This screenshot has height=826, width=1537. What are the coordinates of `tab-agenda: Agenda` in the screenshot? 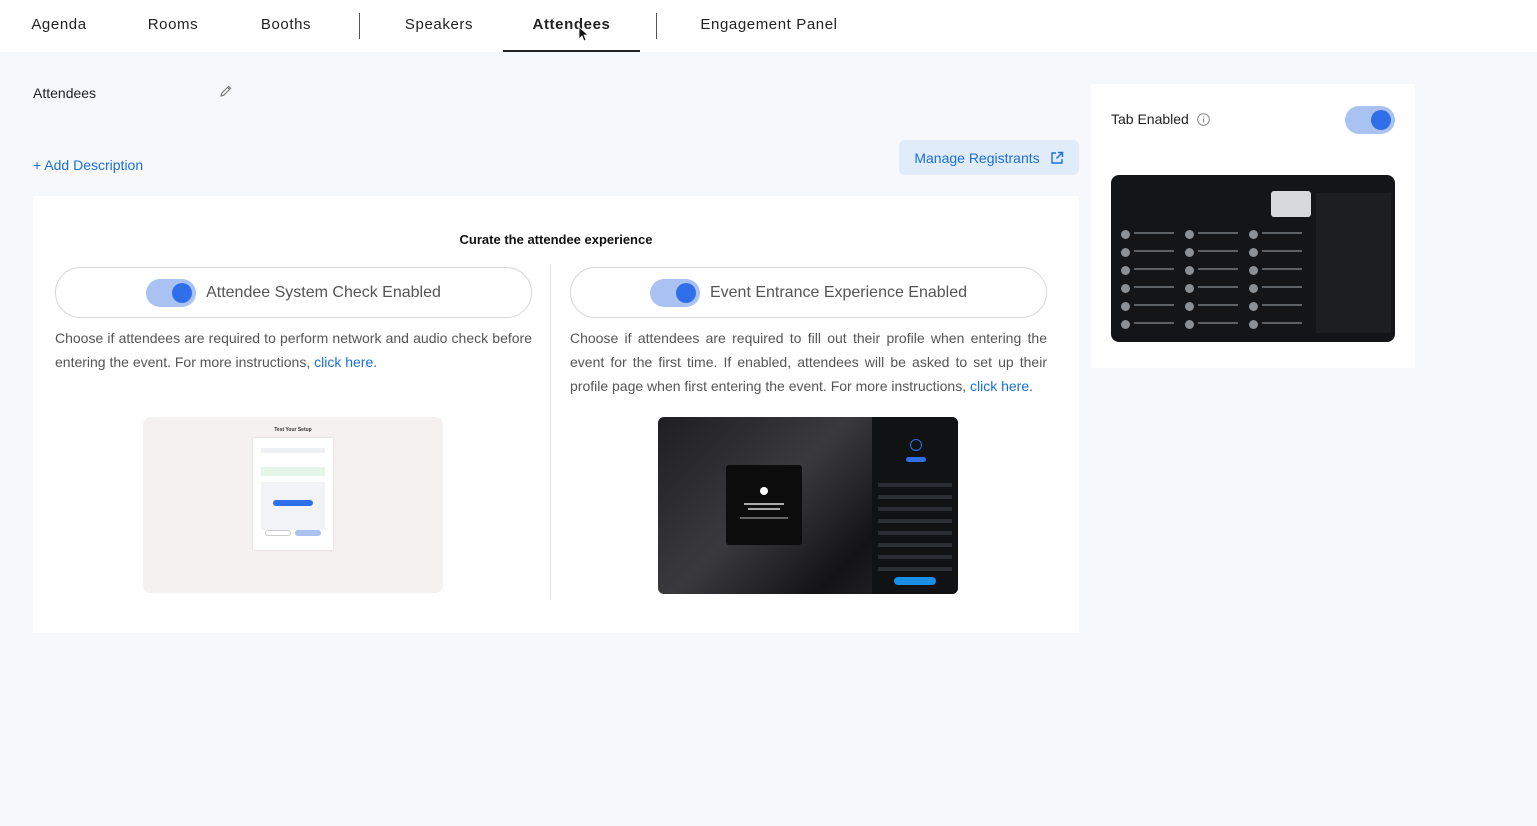 It's located at (59, 26).